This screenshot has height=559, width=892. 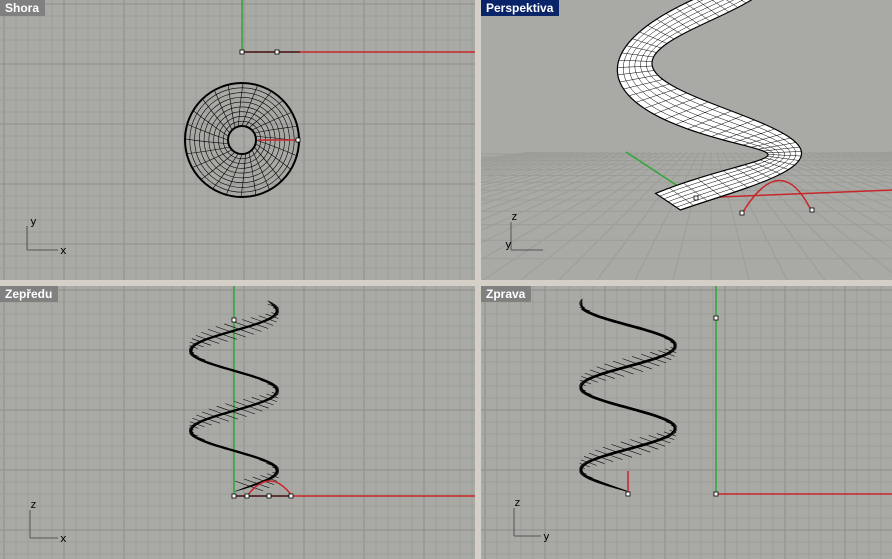 I want to click on viewport-top-title: Shora, so click(x=23, y=8).